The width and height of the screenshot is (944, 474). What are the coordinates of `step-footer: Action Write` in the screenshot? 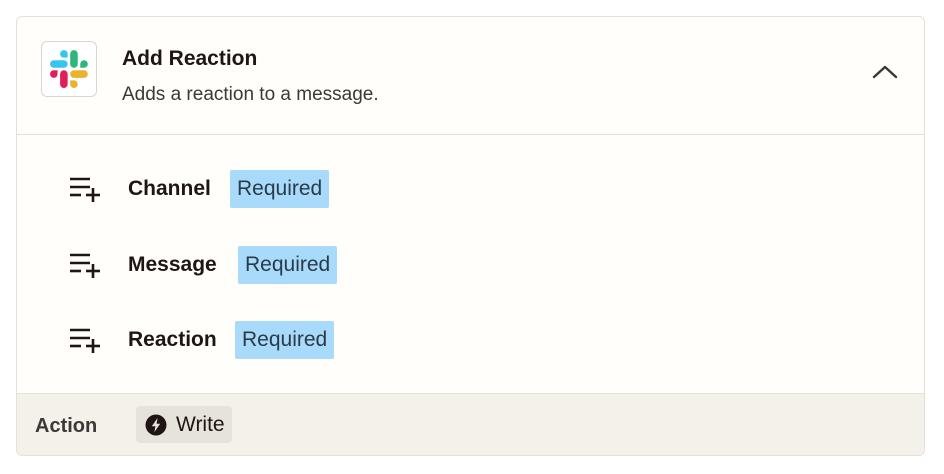 It's located at (470, 424).